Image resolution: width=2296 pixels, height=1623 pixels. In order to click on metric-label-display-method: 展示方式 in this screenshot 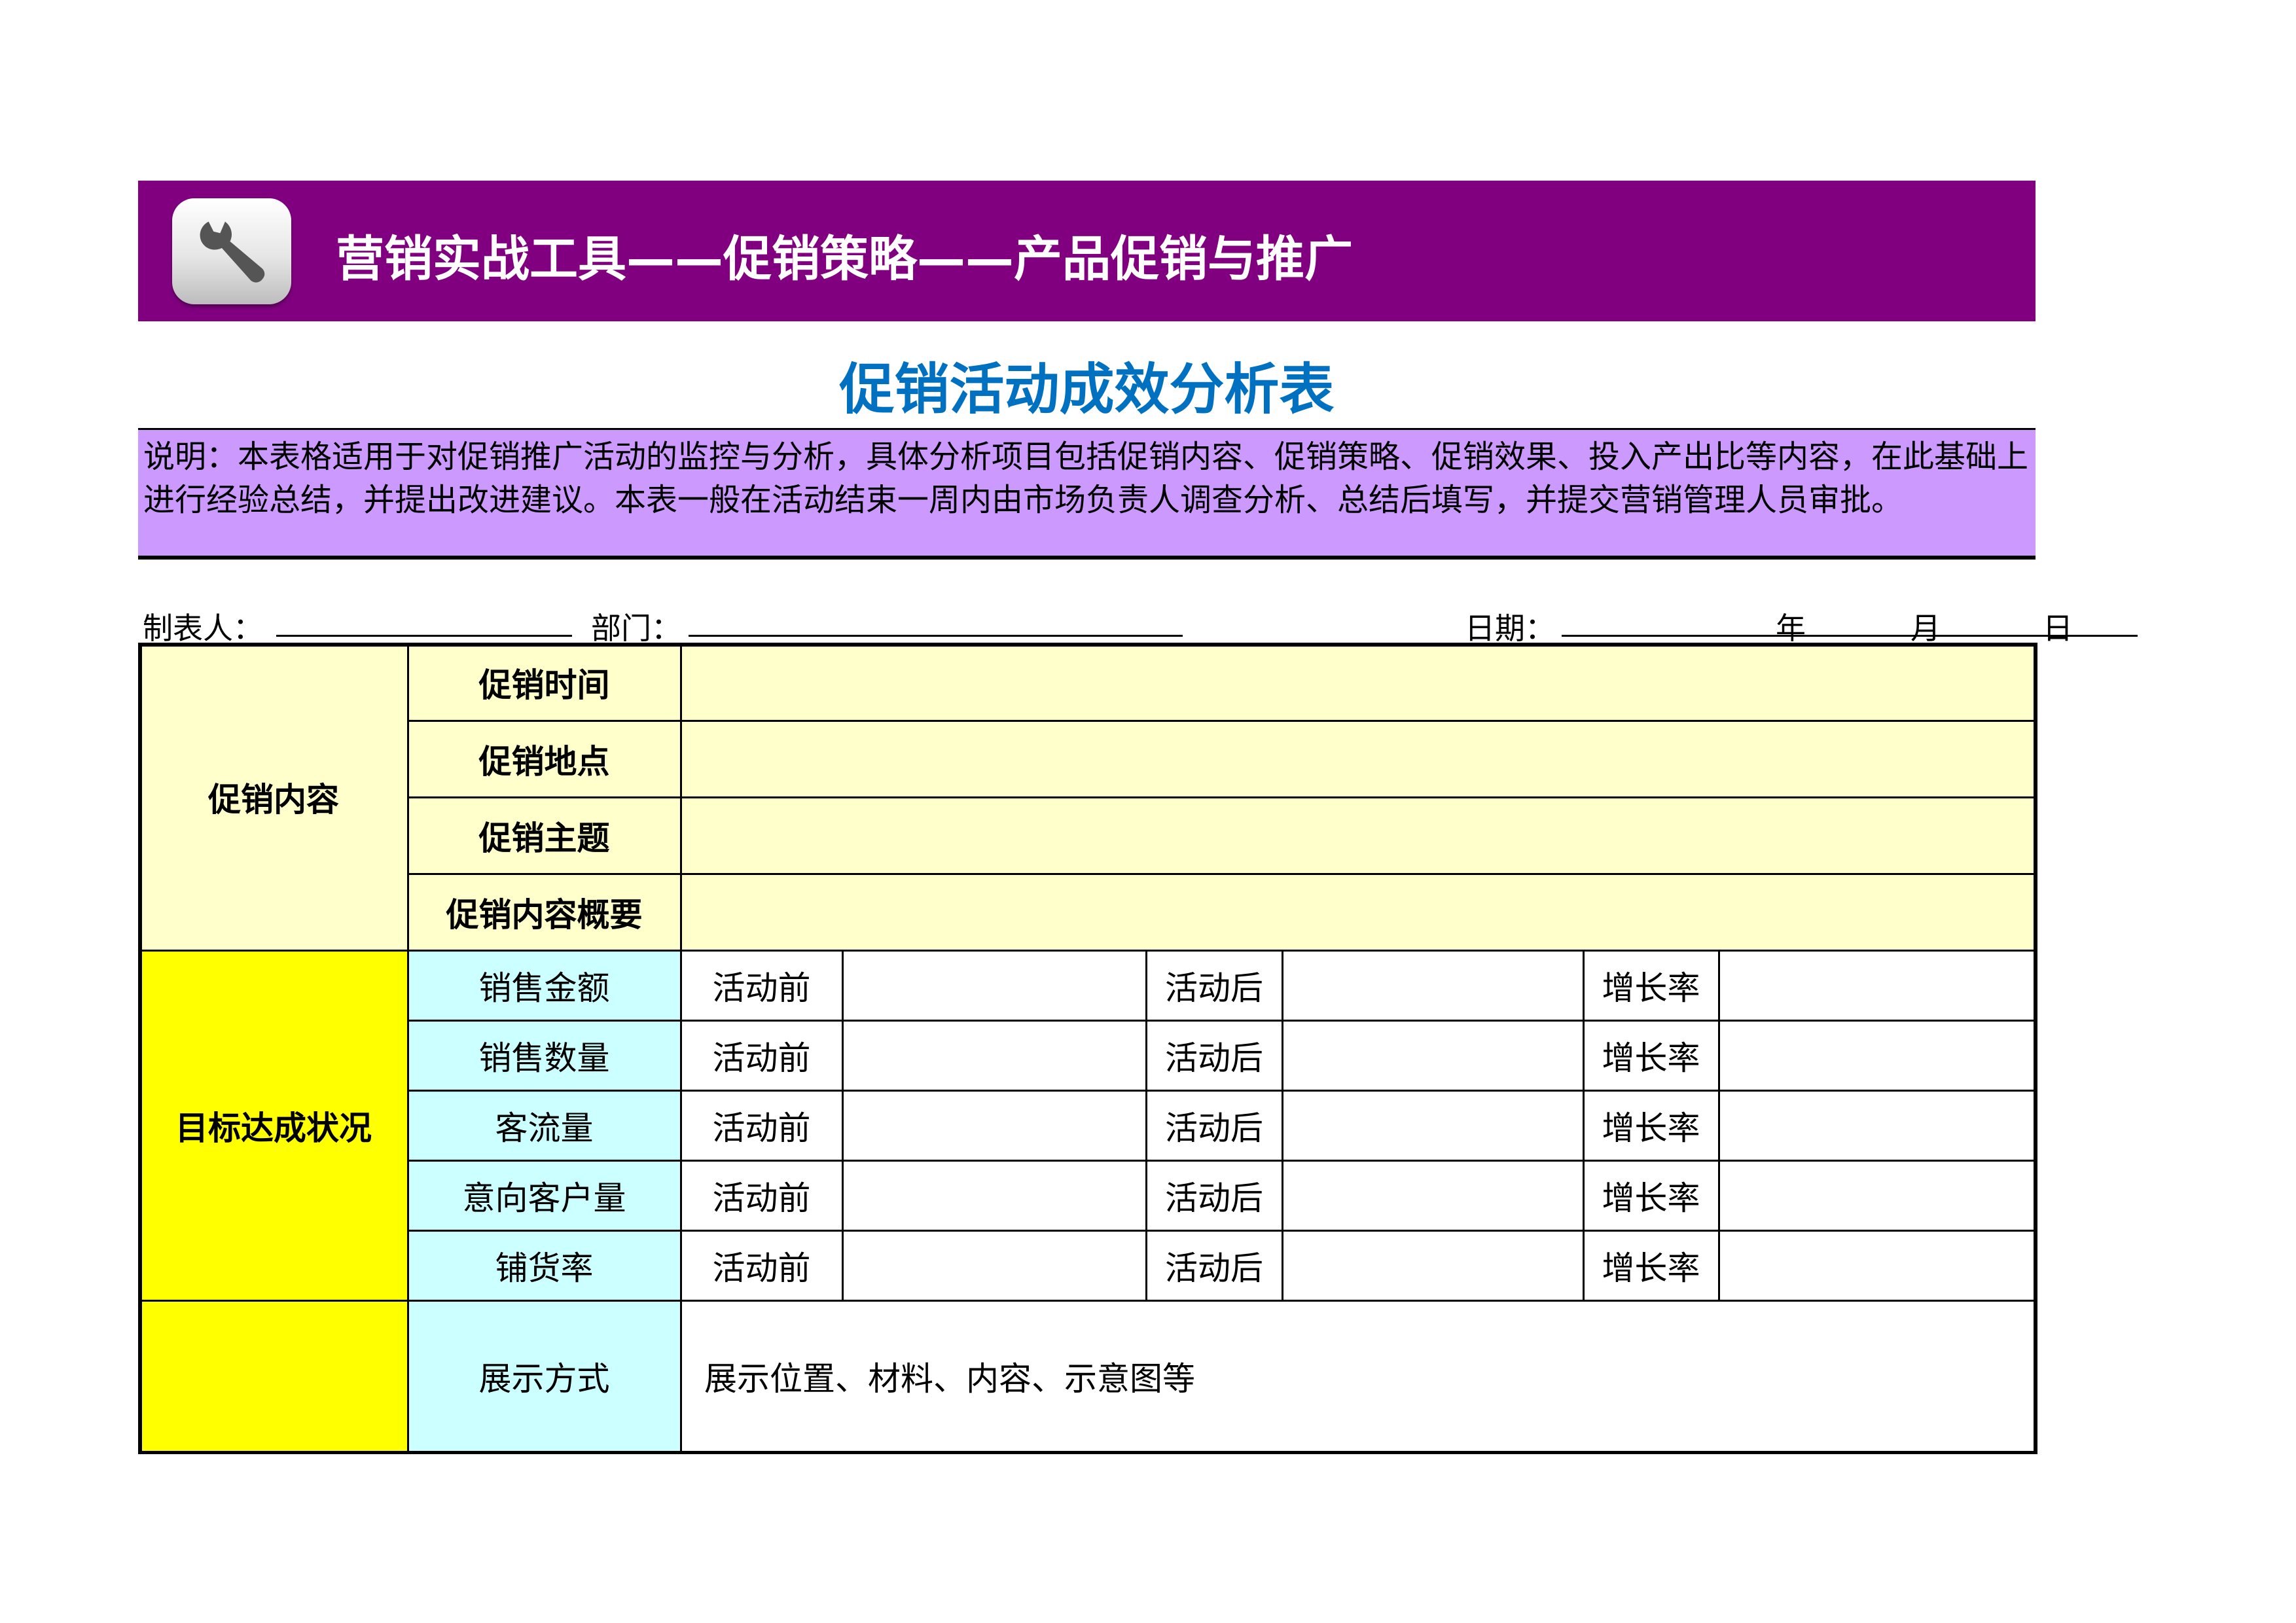, I will do `click(544, 1379)`.